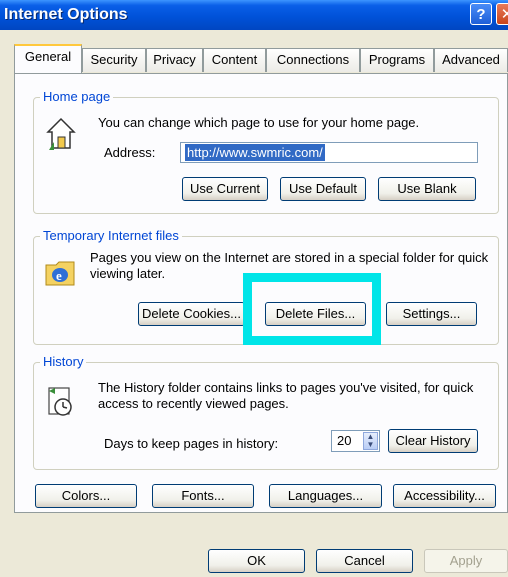 The width and height of the screenshot is (508, 577). I want to click on svg-text: e, so click(59, 275).